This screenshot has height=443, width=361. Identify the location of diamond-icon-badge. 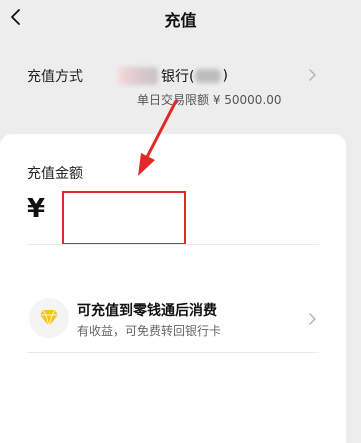
(49, 318).